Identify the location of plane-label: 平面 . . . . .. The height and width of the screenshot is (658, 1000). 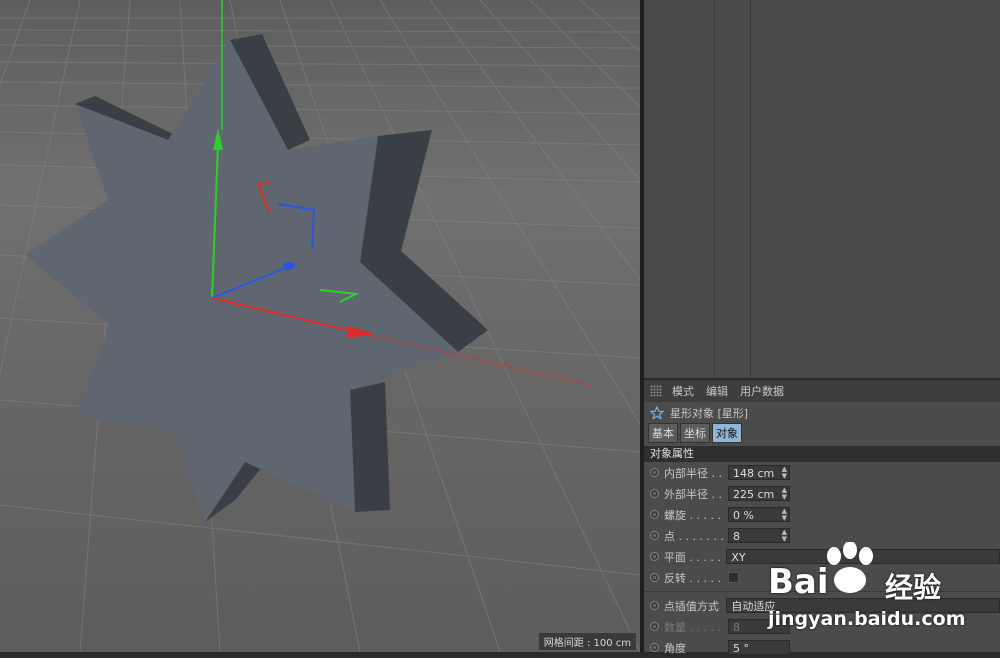
(692, 557).